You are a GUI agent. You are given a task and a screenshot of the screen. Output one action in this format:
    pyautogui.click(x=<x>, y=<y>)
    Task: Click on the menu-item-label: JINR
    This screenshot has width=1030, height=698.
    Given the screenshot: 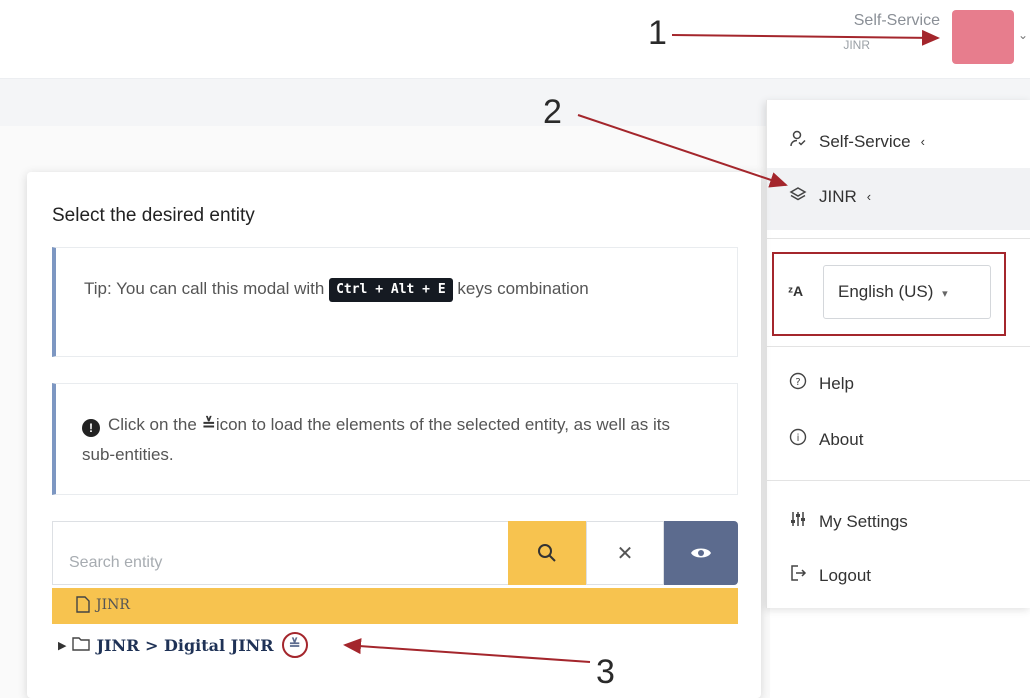 What is the action you would take?
    pyautogui.click(x=838, y=196)
    